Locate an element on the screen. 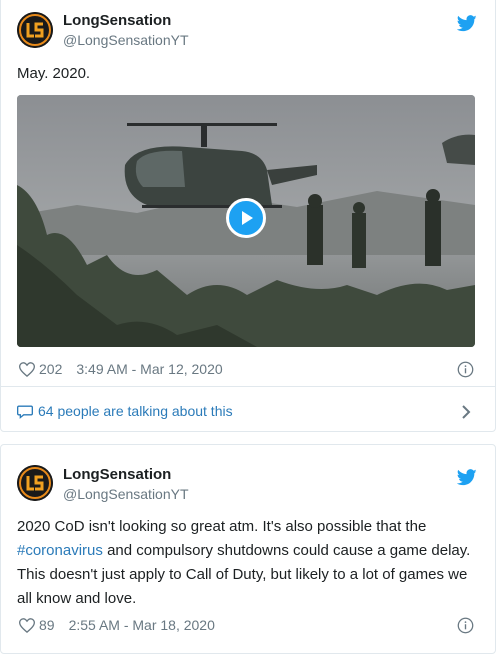  tweet-meta: 89 2:55 AM - Mar 18, 2020 is located at coordinates (117, 625).